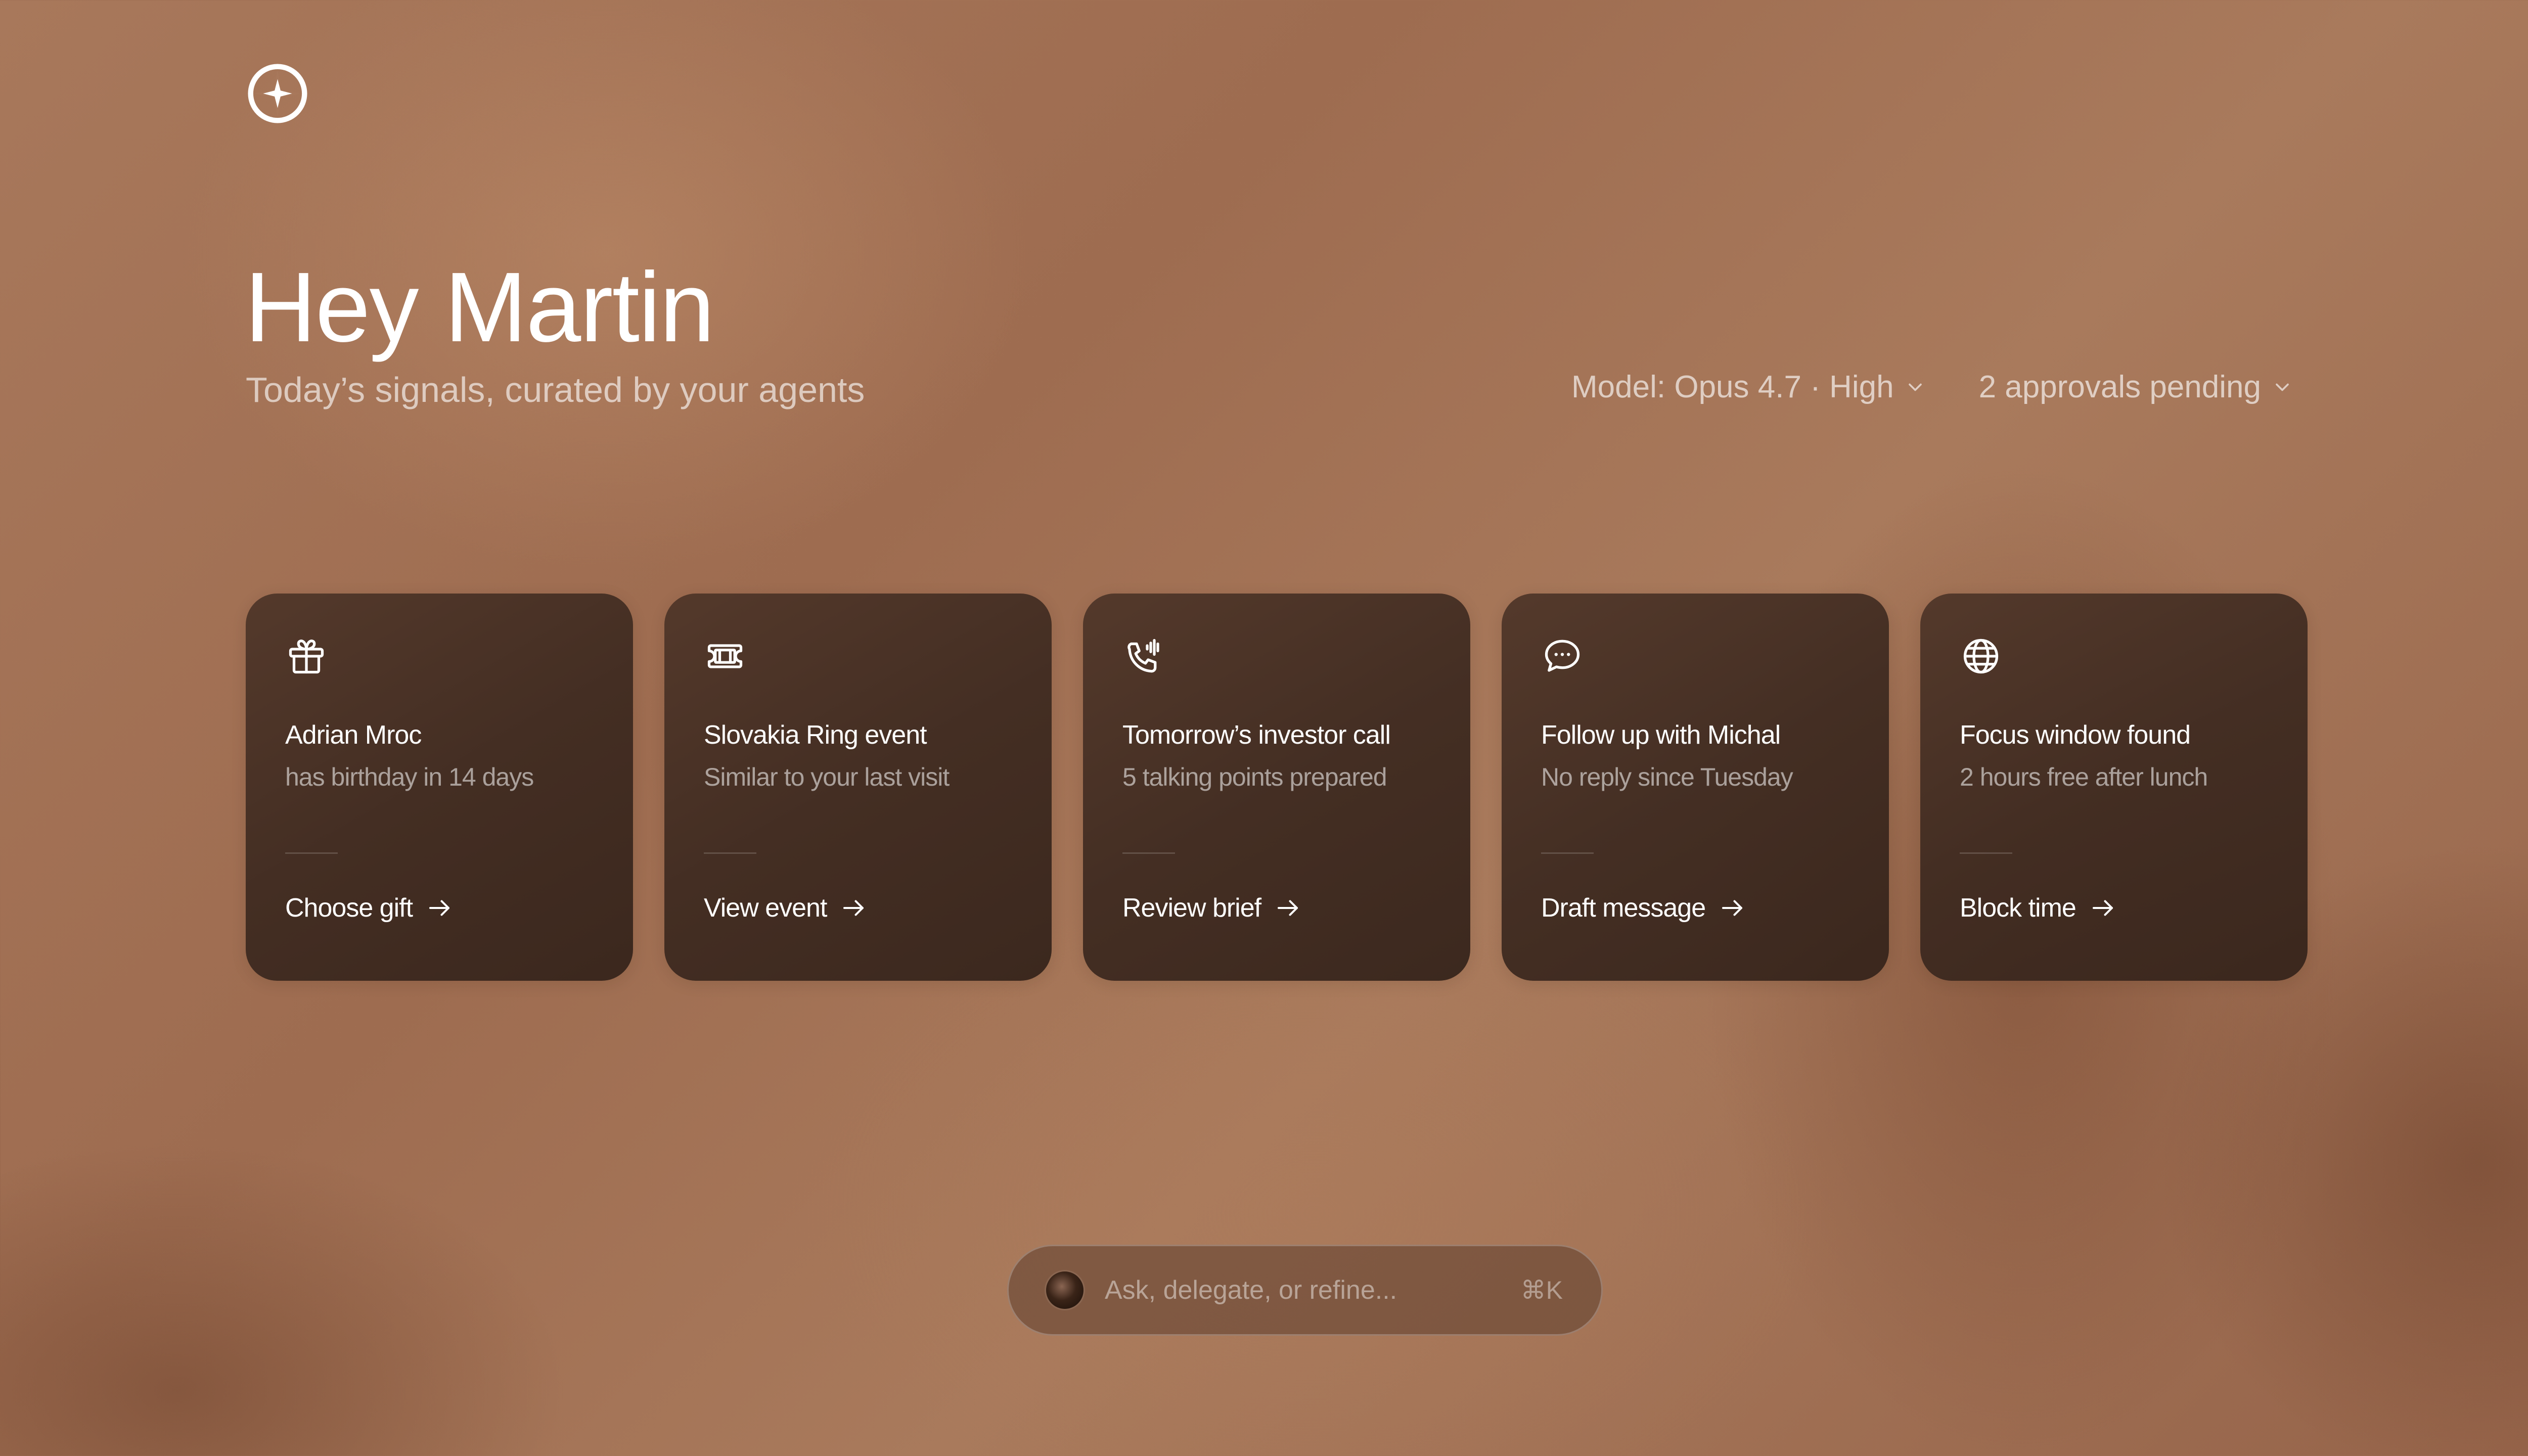  What do you see at coordinates (816, 735) in the screenshot?
I see `card-title: Slovakia Ring event` at bounding box center [816, 735].